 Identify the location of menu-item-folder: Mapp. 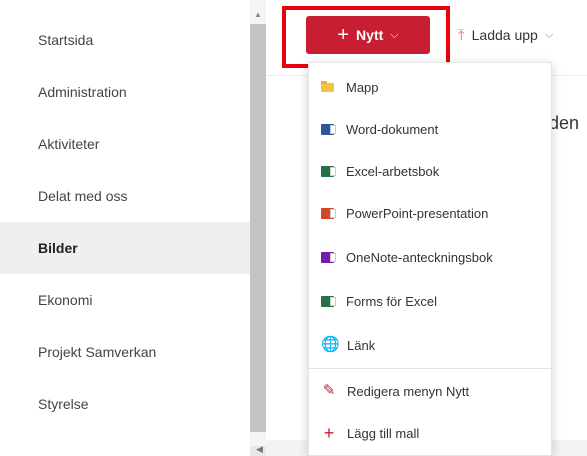
(430, 87).